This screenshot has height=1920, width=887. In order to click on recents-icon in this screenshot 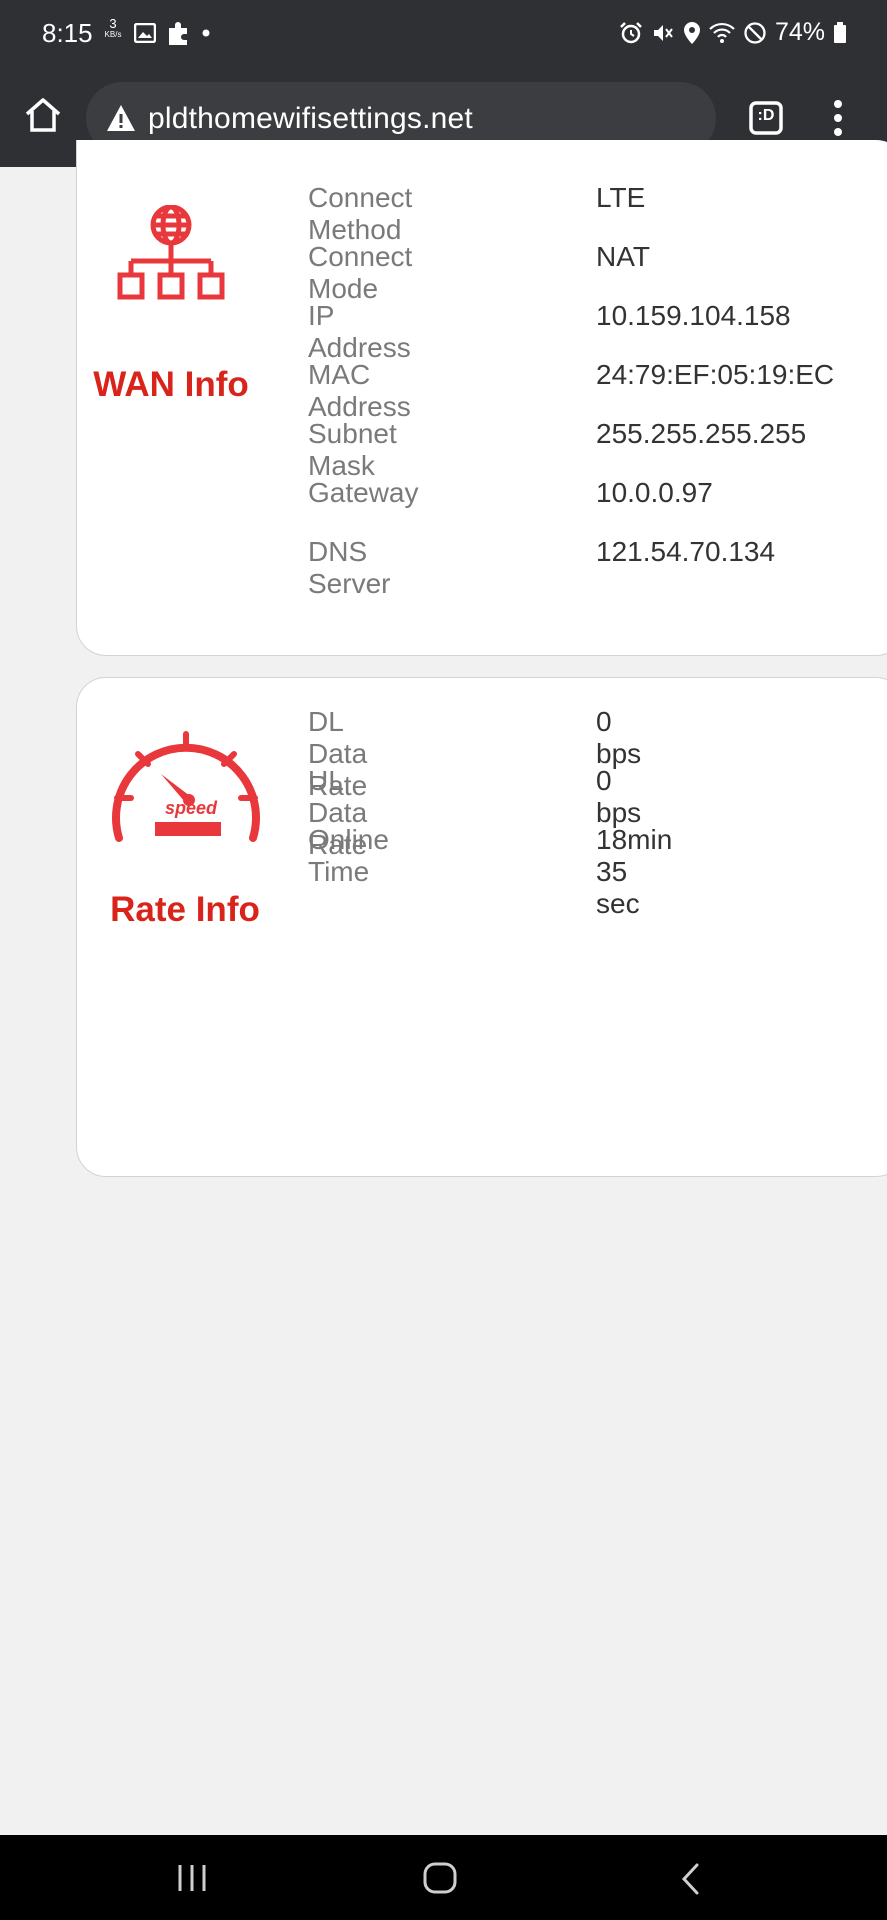, I will do `click(192, 1878)`.